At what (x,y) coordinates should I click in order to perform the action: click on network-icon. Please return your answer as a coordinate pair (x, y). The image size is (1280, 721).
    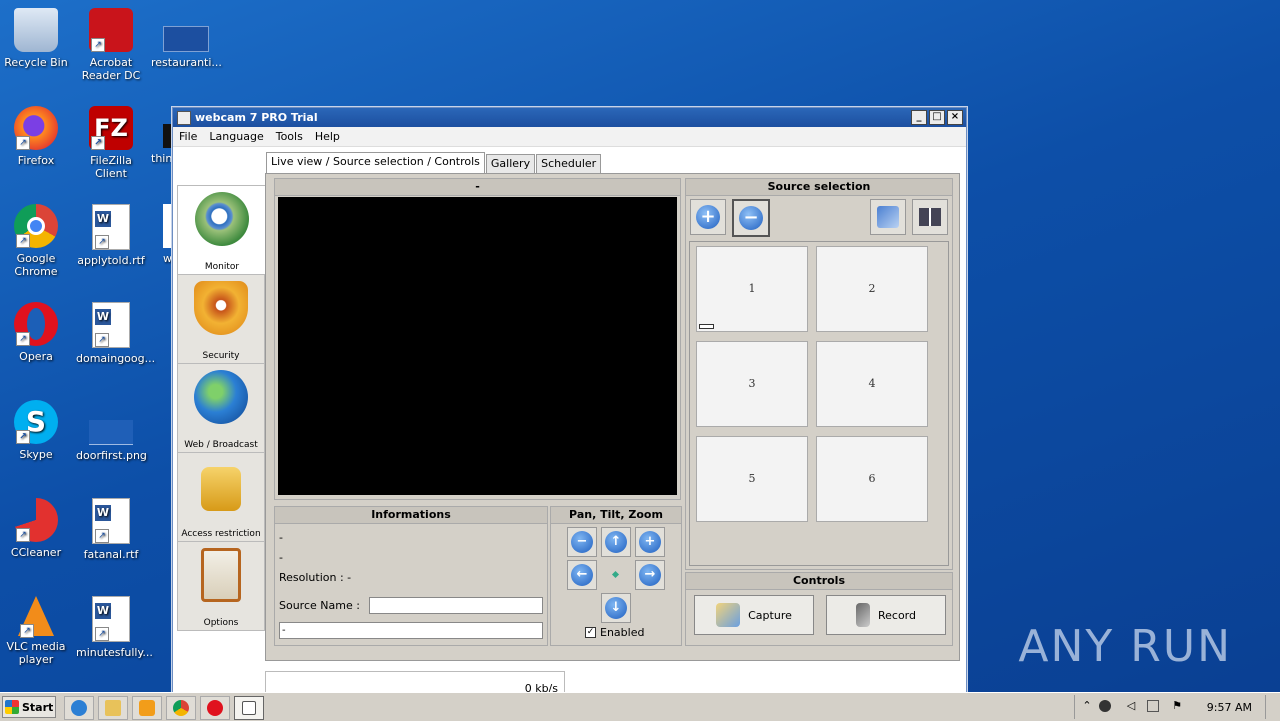
    Looking at the image, I should click on (1153, 706).